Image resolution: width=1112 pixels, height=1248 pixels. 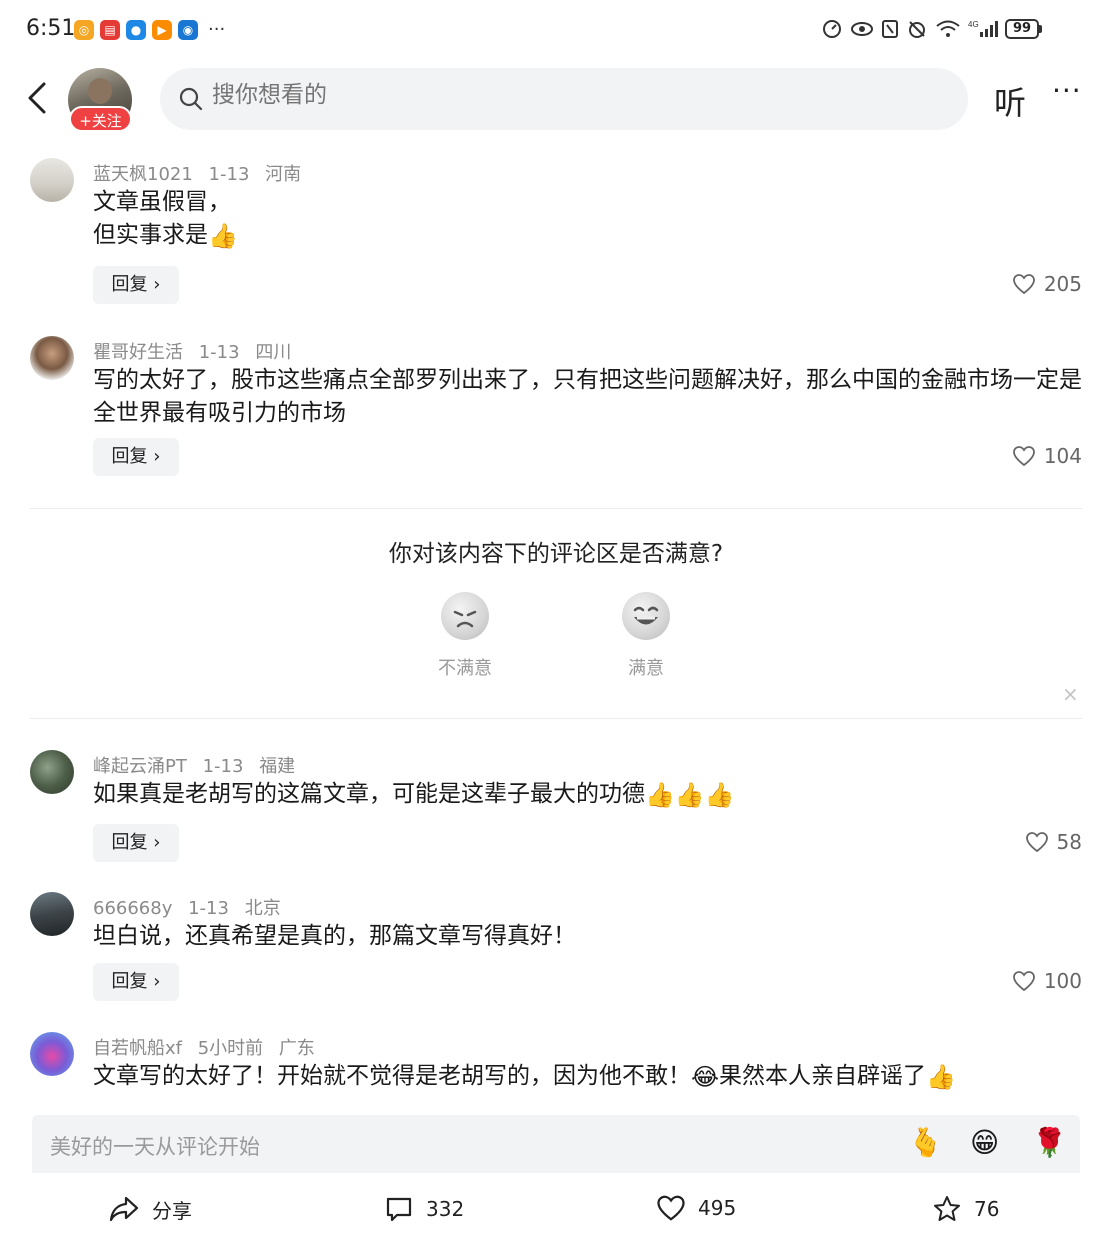 What do you see at coordinates (556, 1214) in the screenshot?
I see `bottom-action-bar: 分享 332 495 76` at bounding box center [556, 1214].